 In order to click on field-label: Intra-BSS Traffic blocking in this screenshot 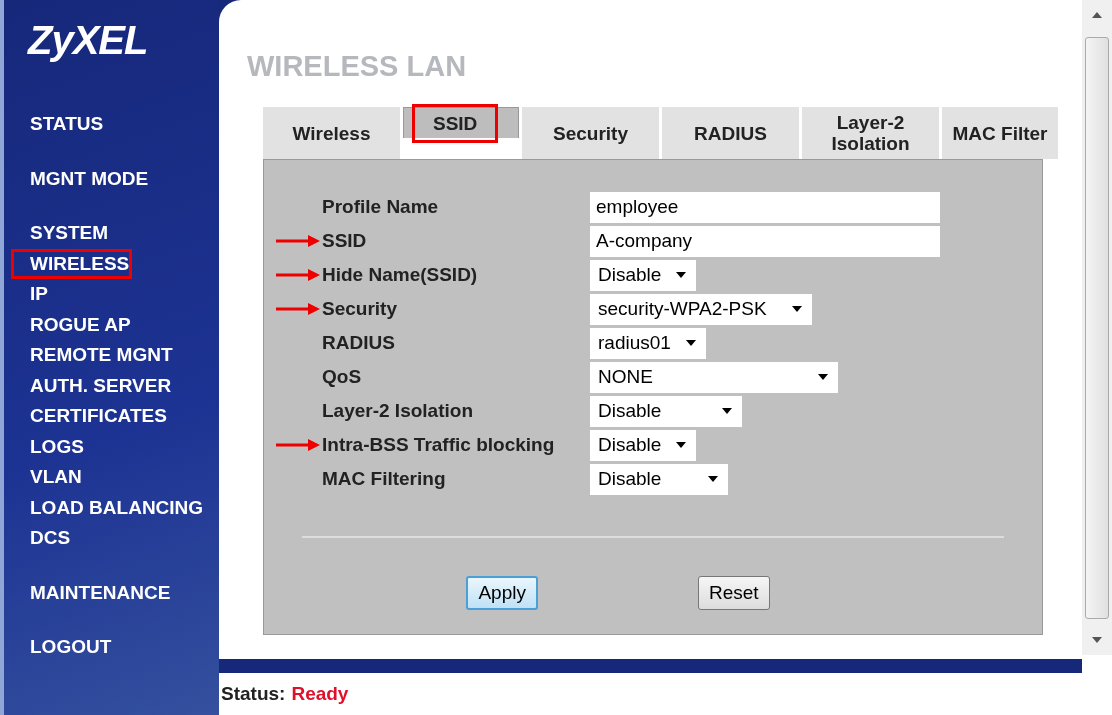, I will do `click(439, 445)`.